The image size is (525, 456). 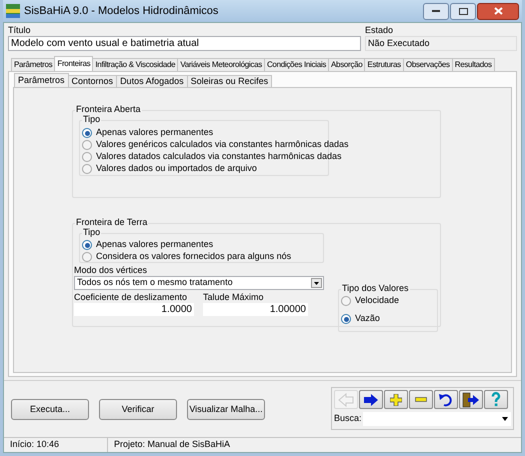 What do you see at coordinates (152, 81) in the screenshot?
I see `tab: Dutos Afogados` at bounding box center [152, 81].